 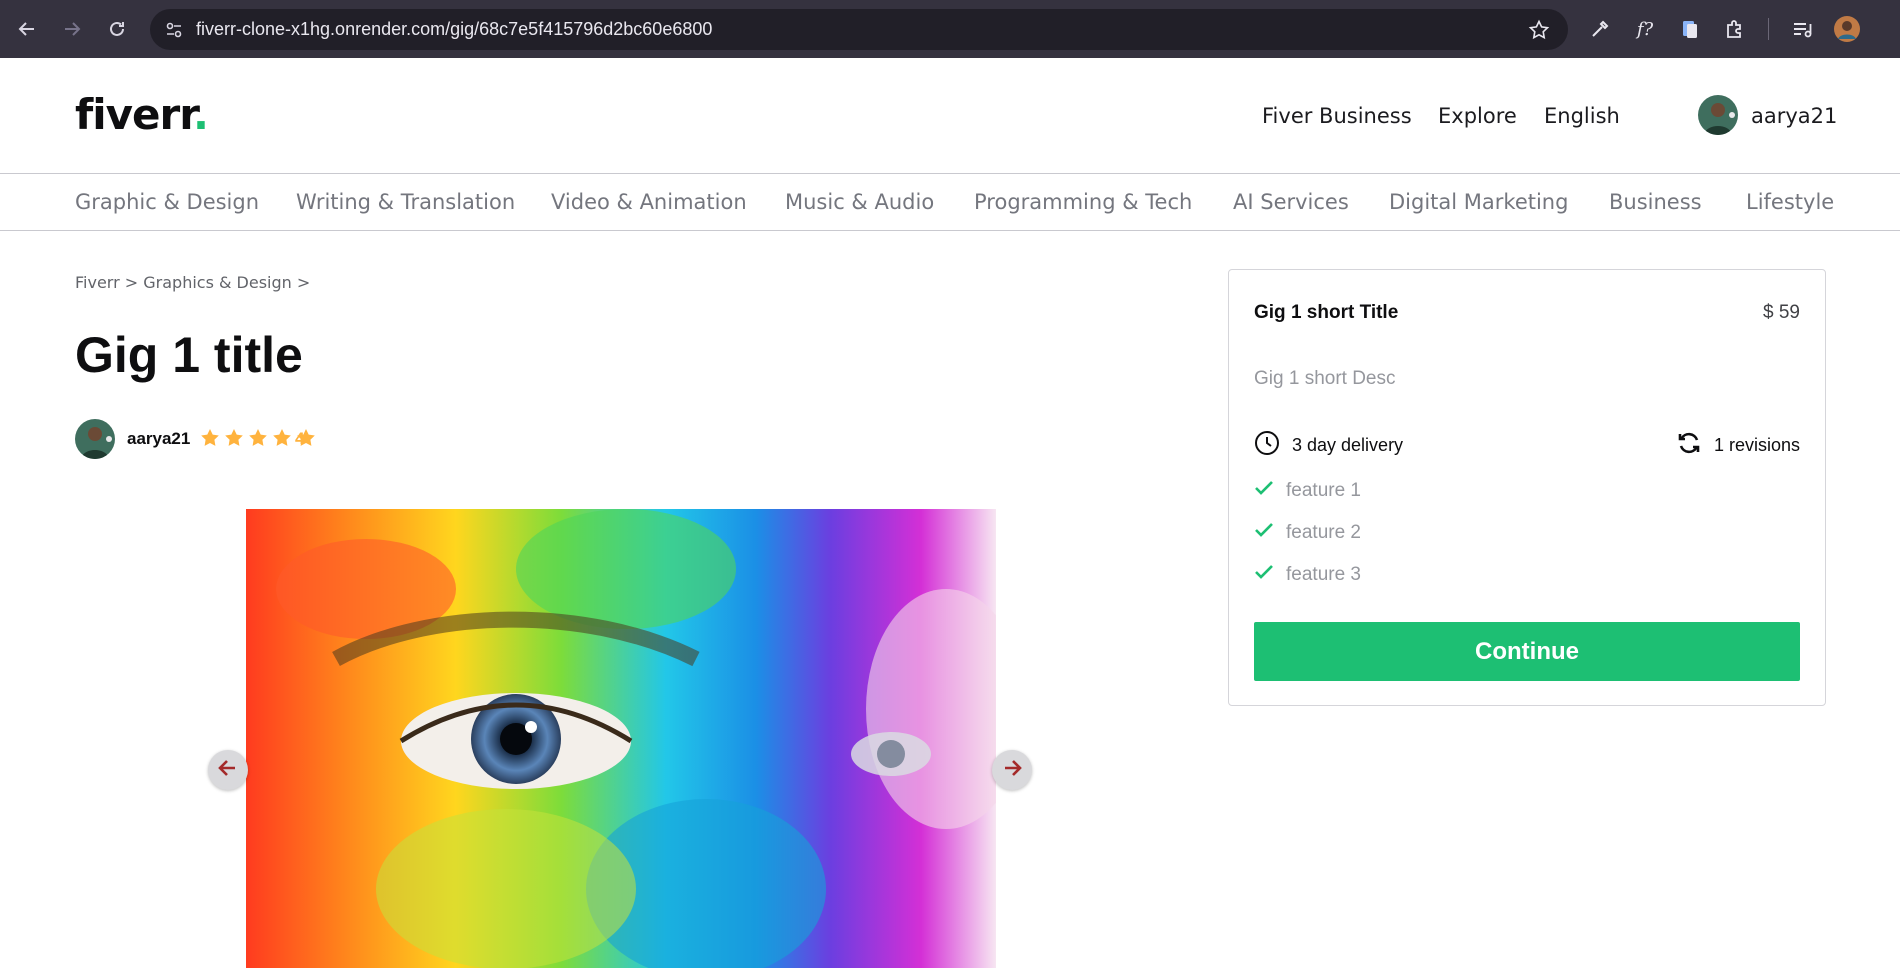 What do you see at coordinates (1655, 202) in the screenshot?
I see `category-business: Business` at bounding box center [1655, 202].